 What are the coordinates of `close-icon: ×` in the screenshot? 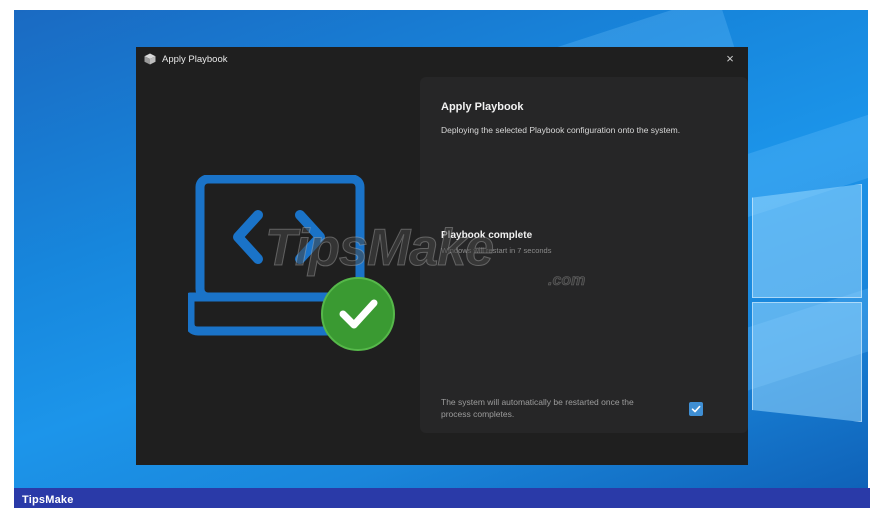 It's located at (730, 58).